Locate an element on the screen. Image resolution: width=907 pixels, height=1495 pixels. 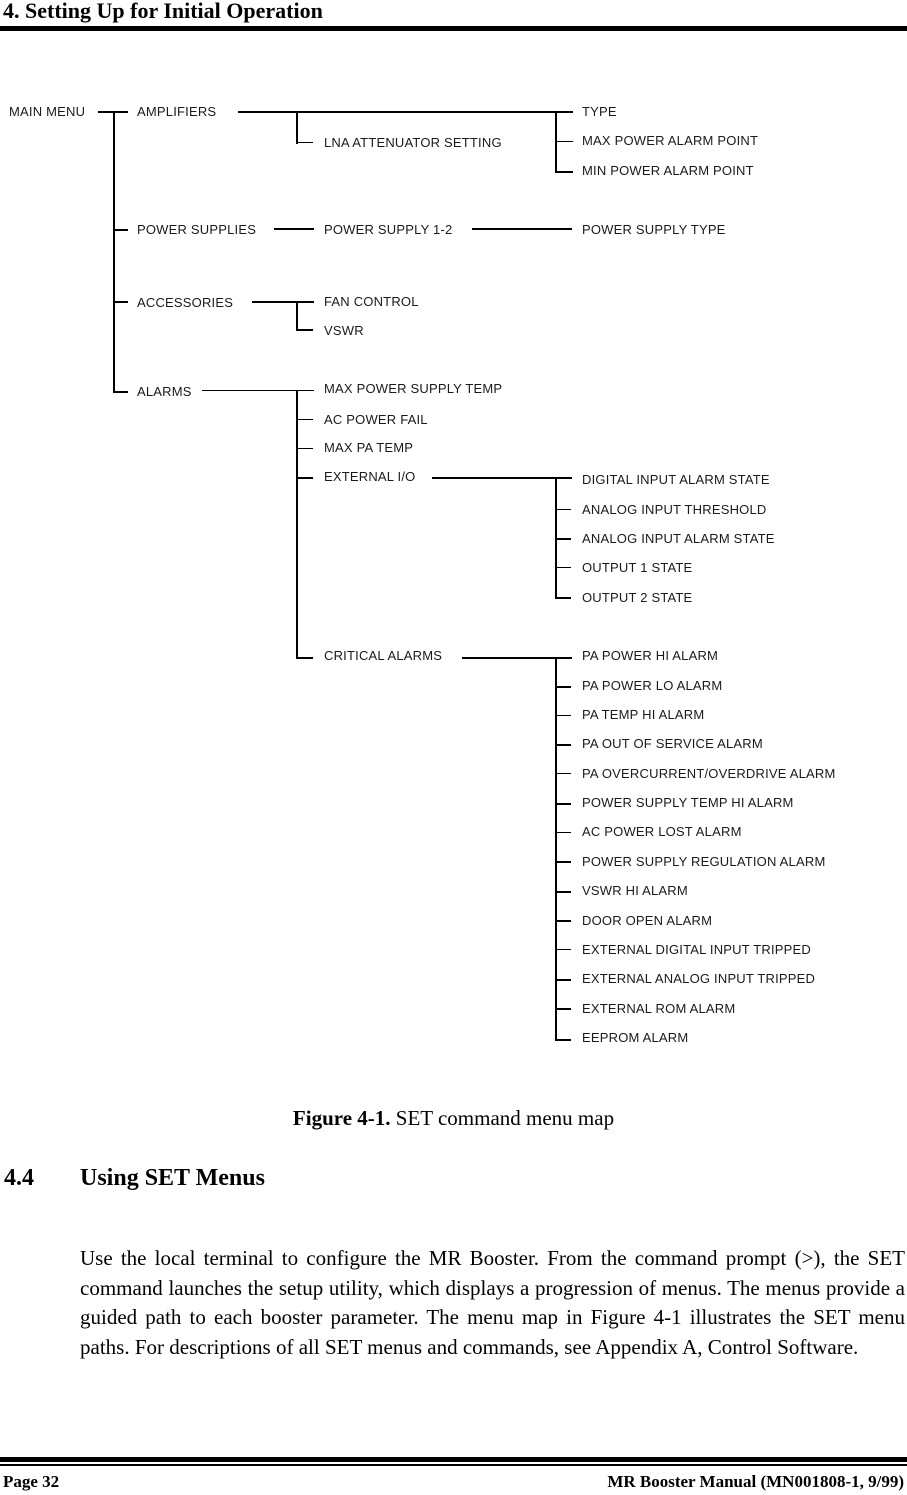
figure-caption-text: SET command menu map is located at coordinates (502, 1118).